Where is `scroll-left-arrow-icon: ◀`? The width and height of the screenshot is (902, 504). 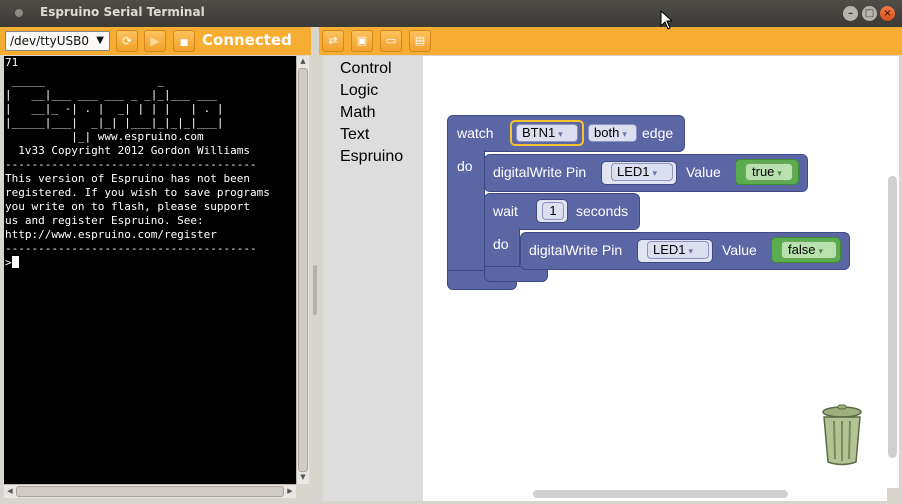 scroll-left-arrow-icon: ◀ is located at coordinates (10, 491).